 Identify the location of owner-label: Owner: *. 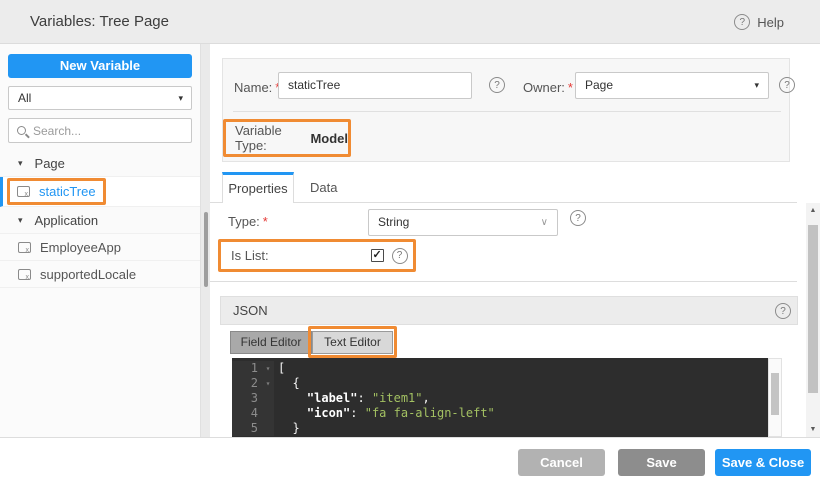
(548, 87).